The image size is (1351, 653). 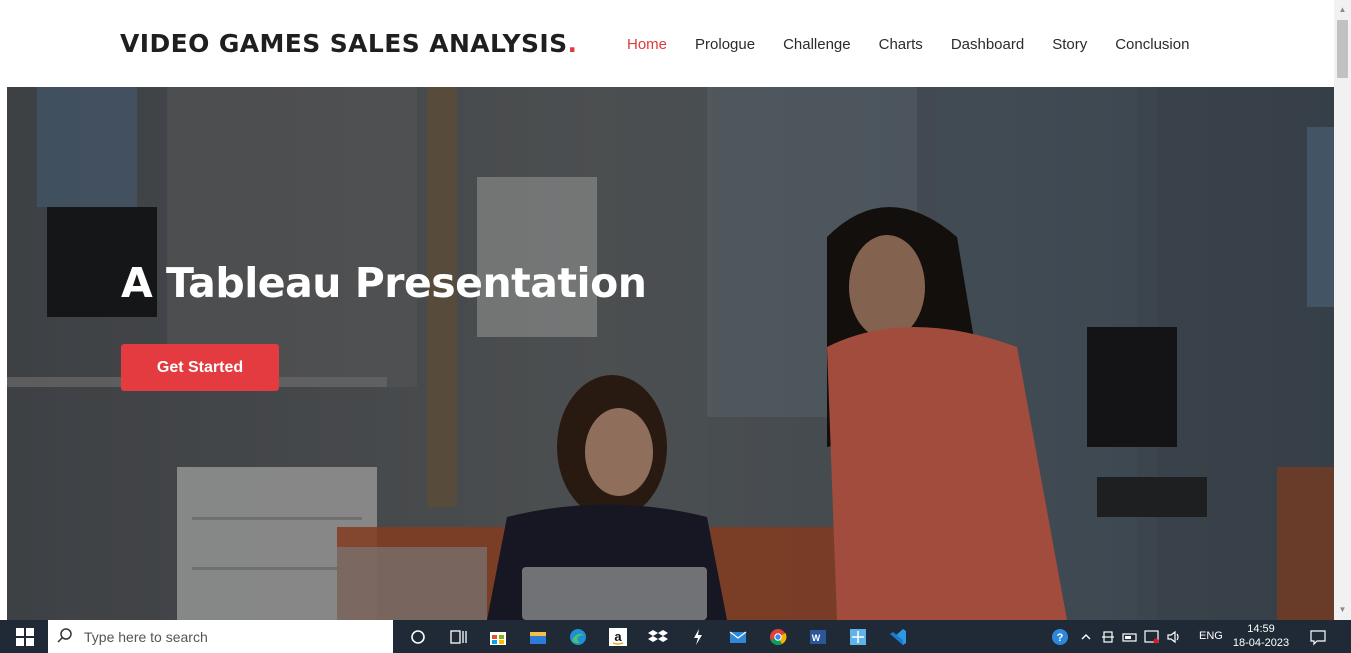 I want to click on search-icon, so click(x=64, y=635).